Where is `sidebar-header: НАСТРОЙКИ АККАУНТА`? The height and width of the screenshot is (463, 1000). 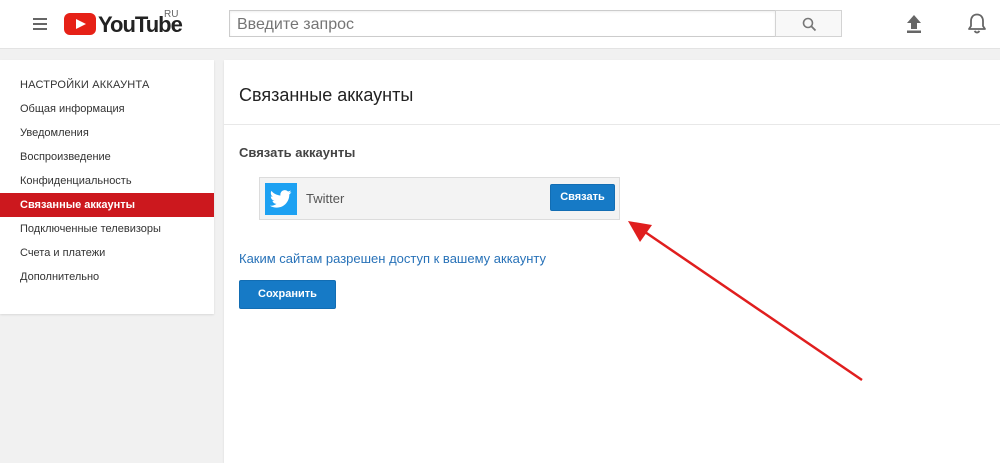 sidebar-header: НАСТРОЙКИ АККАУНТА is located at coordinates (85, 85).